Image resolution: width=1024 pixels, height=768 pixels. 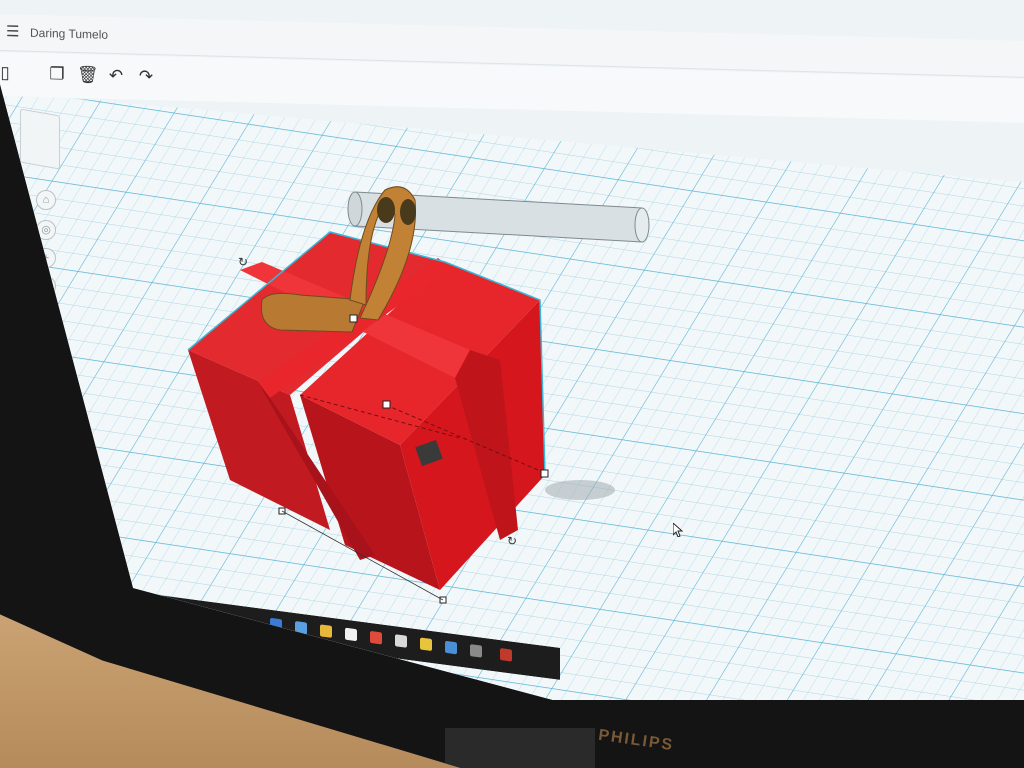 I want to click on monitor-brand-logo: PHILIPS, so click(x=636, y=740).